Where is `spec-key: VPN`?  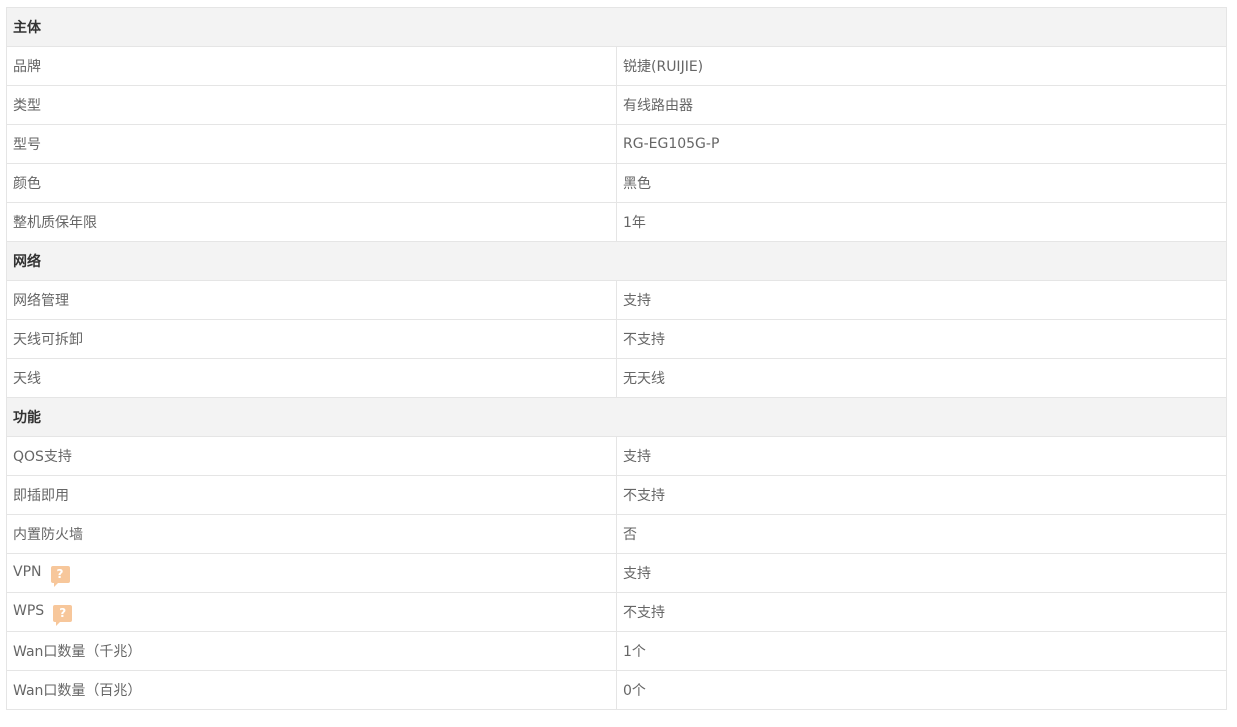
spec-key: VPN is located at coordinates (27, 571).